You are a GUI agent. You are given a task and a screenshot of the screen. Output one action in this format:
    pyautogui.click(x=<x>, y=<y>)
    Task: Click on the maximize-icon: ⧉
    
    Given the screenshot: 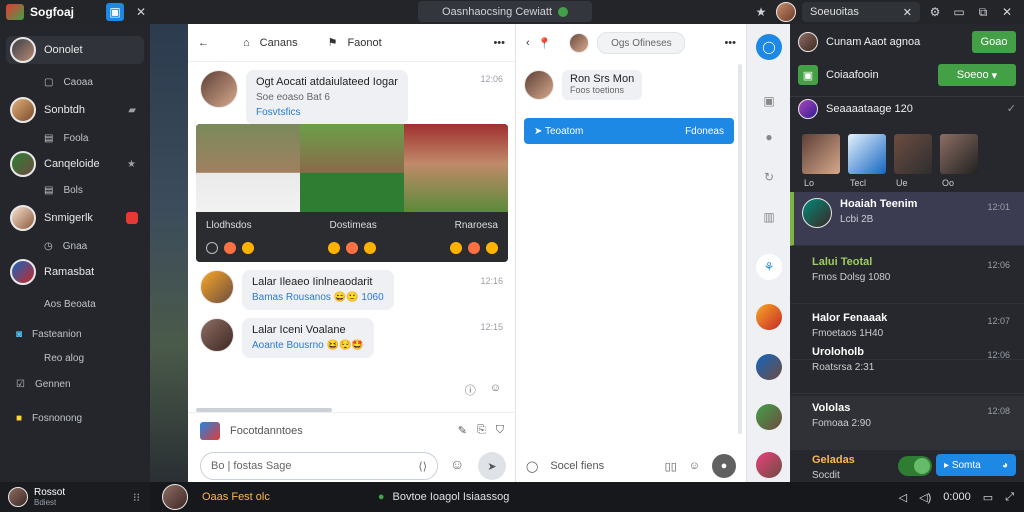 What is the action you would take?
    pyautogui.click(x=983, y=12)
    